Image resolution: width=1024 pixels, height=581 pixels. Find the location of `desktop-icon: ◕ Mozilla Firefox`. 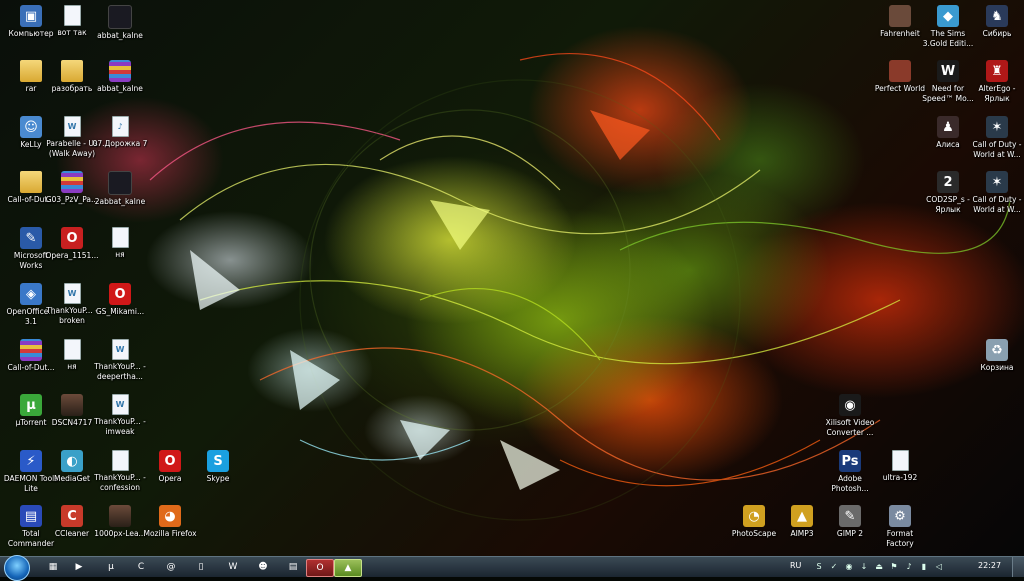

desktop-icon: ◕ Mozilla Firefox is located at coordinates (170, 522).